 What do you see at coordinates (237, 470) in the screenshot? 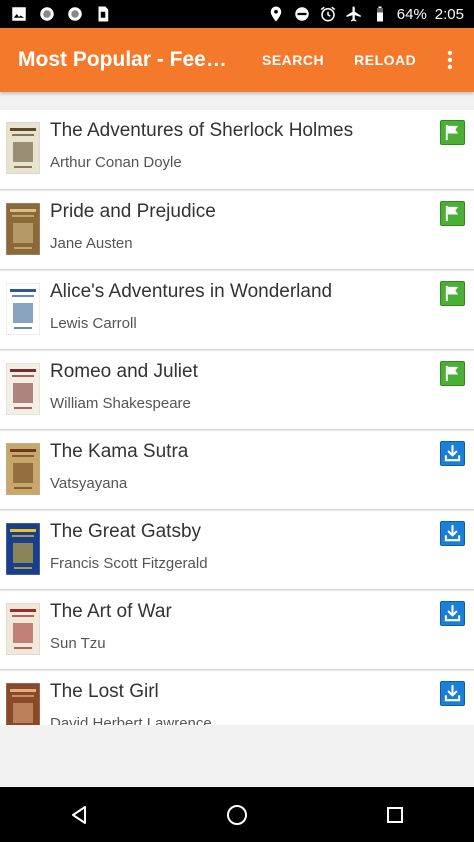
I see `book-list-item: The Kama Sutra Vatsyayana` at bounding box center [237, 470].